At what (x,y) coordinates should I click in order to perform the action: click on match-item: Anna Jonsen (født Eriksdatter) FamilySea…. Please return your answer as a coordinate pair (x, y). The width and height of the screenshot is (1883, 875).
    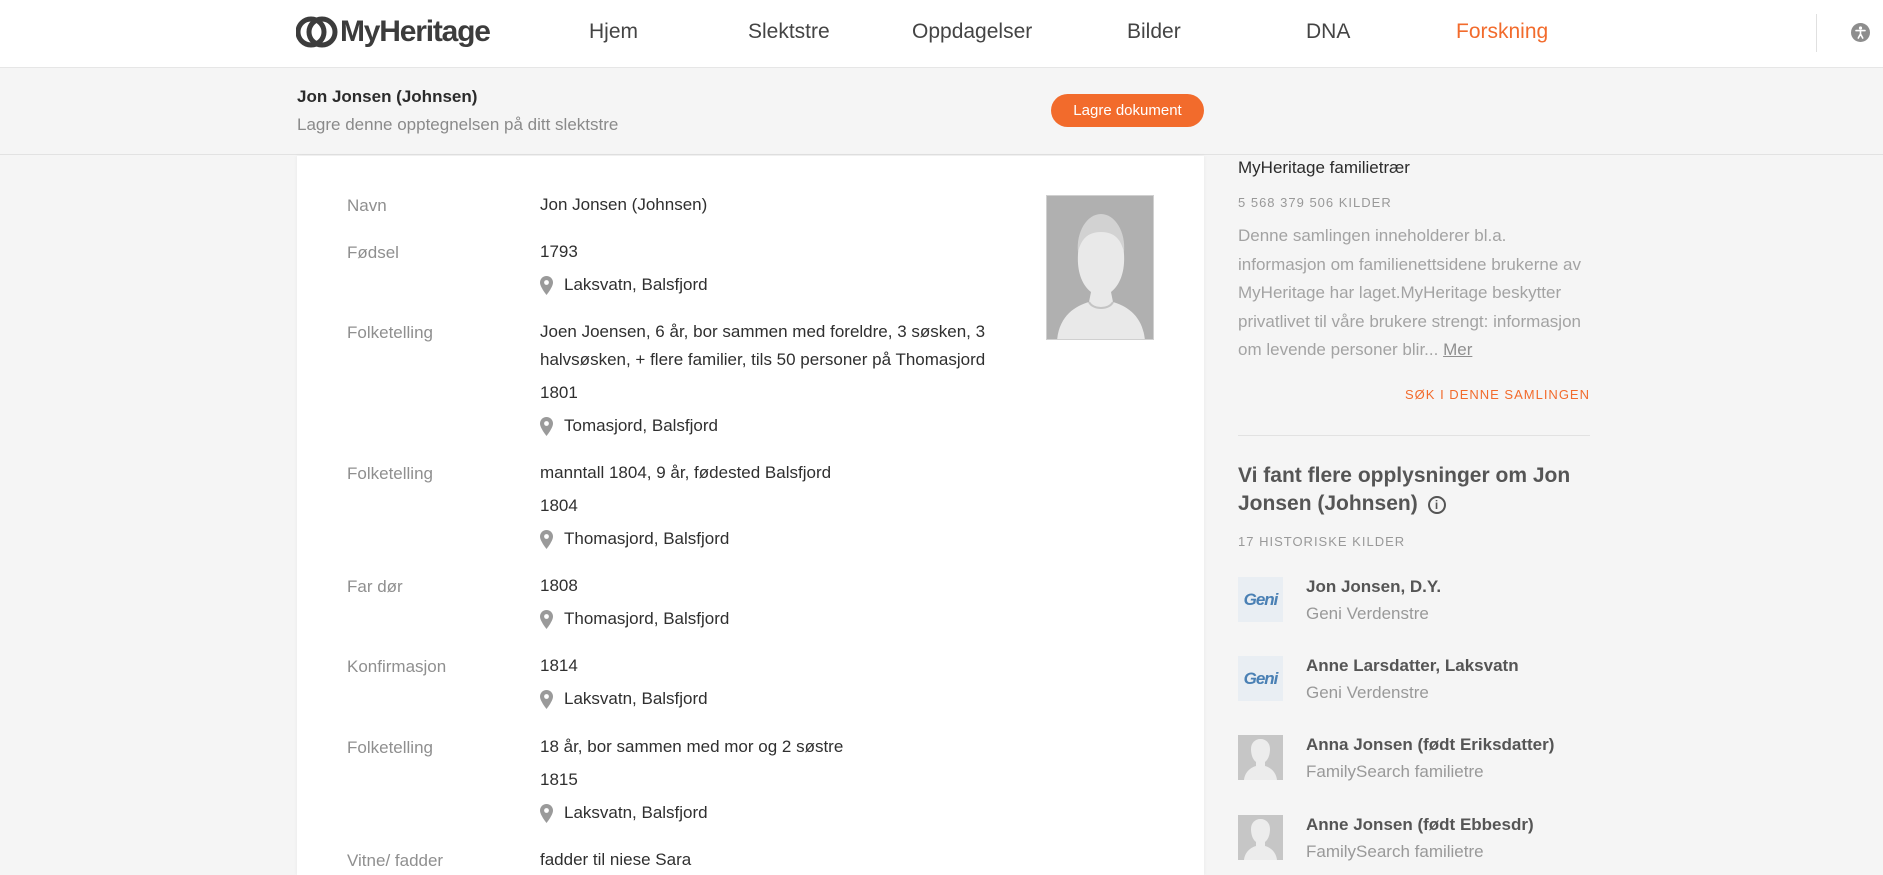
    Looking at the image, I should click on (1414, 758).